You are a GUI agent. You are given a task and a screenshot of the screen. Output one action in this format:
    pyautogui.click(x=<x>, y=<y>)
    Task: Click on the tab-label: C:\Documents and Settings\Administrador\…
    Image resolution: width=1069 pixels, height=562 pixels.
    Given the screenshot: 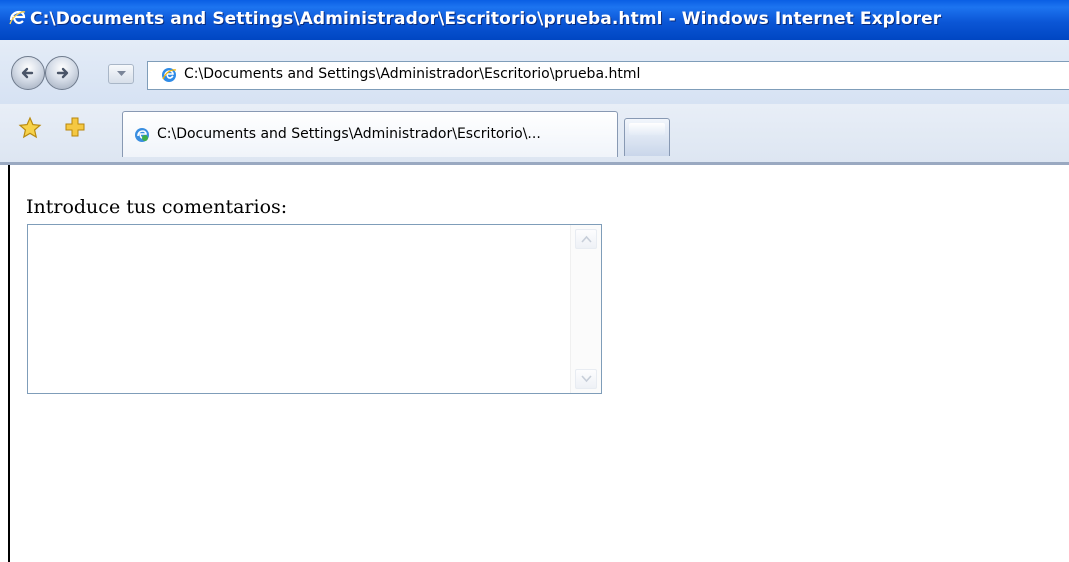 What is the action you would take?
    pyautogui.click(x=349, y=134)
    